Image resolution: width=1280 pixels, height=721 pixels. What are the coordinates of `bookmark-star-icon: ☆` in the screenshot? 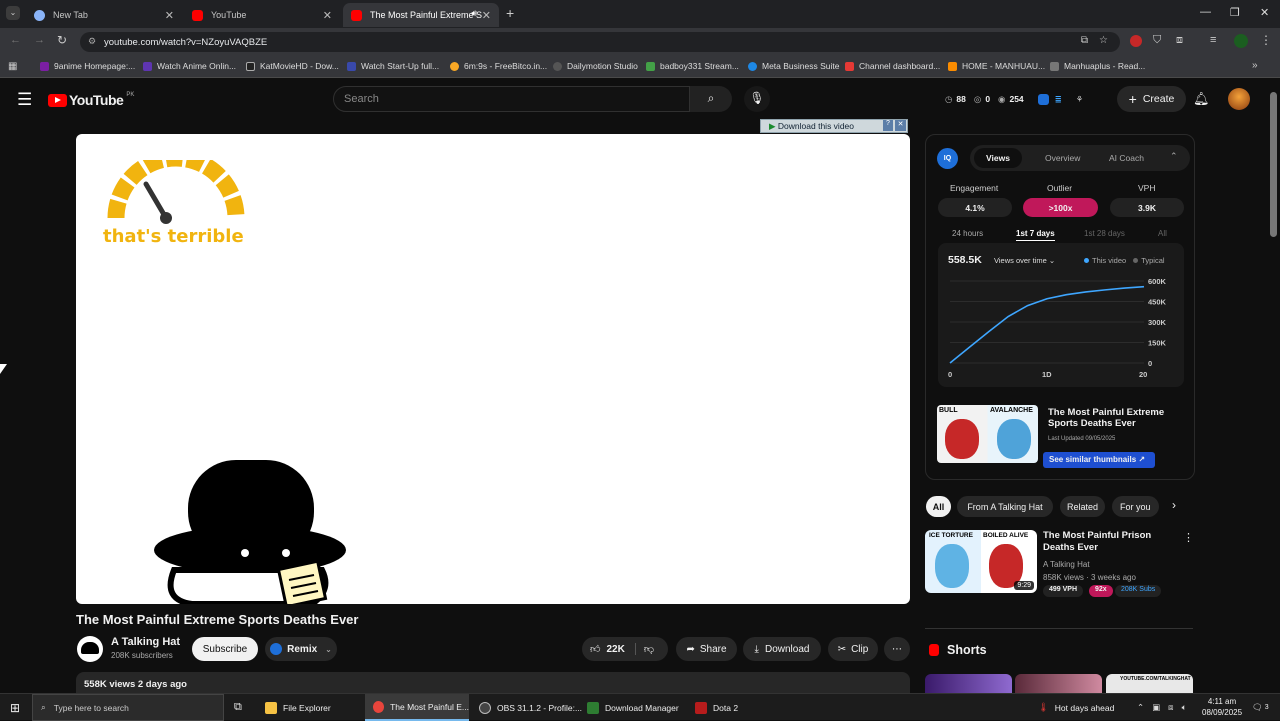 It's located at (1103, 40).